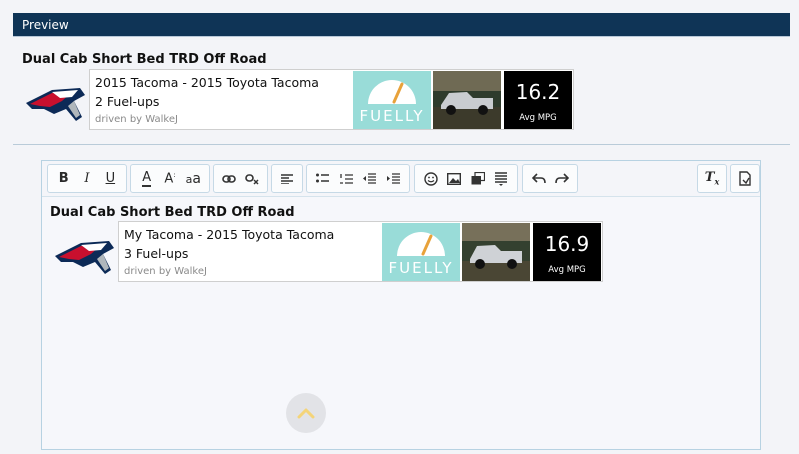 The image size is (799, 454). I want to click on editor-avg-mpg-value: 16.9, so click(567, 244).